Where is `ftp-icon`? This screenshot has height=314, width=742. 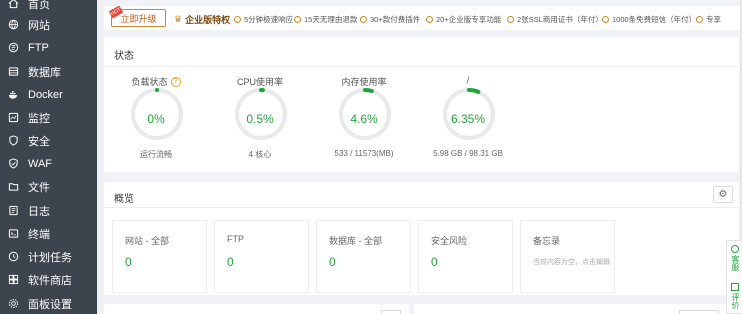
ftp-icon is located at coordinates (13, 47).